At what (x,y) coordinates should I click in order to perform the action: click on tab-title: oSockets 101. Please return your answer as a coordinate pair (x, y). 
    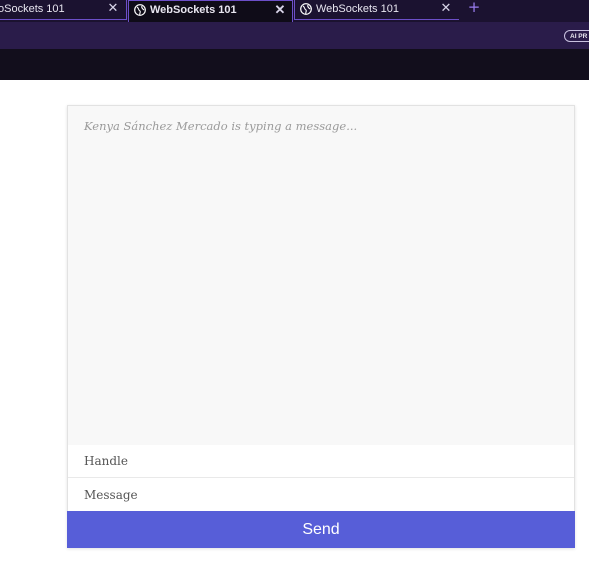
    Looking at the image, I should click on (32, 9).